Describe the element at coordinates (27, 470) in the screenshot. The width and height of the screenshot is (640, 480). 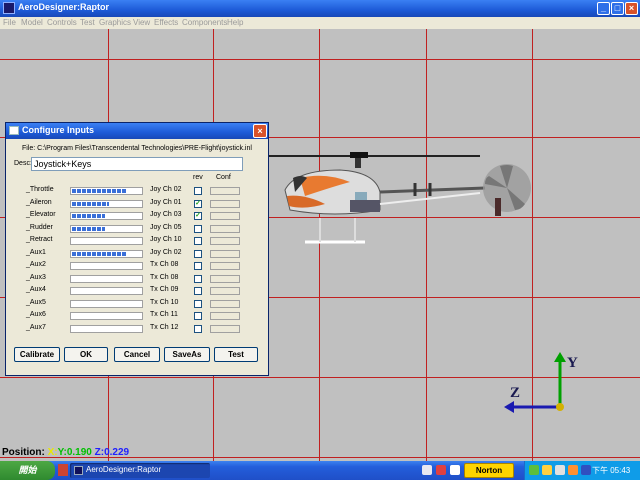
I see `start-button: 開始` at that location.